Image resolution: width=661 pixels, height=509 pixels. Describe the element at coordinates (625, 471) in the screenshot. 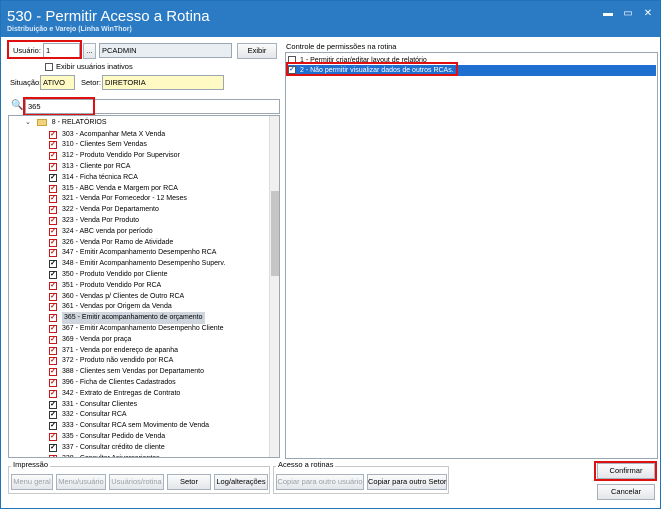

I see `confirm-highlight` at that location.